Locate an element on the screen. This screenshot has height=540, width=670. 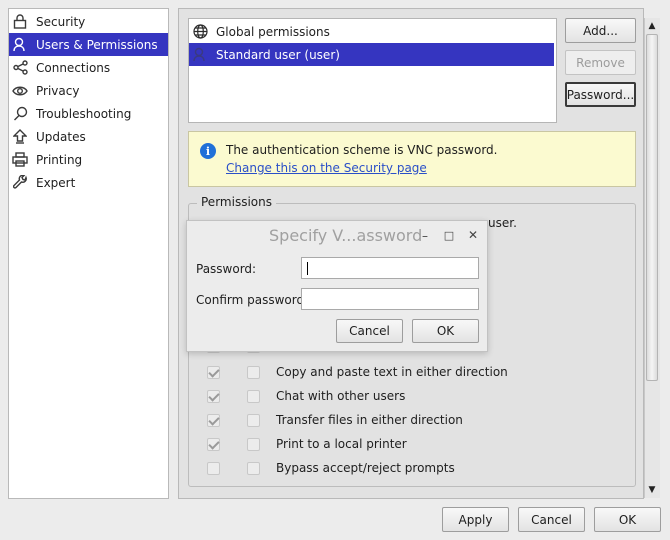
lock-icon is located at coordinates (20, 22).